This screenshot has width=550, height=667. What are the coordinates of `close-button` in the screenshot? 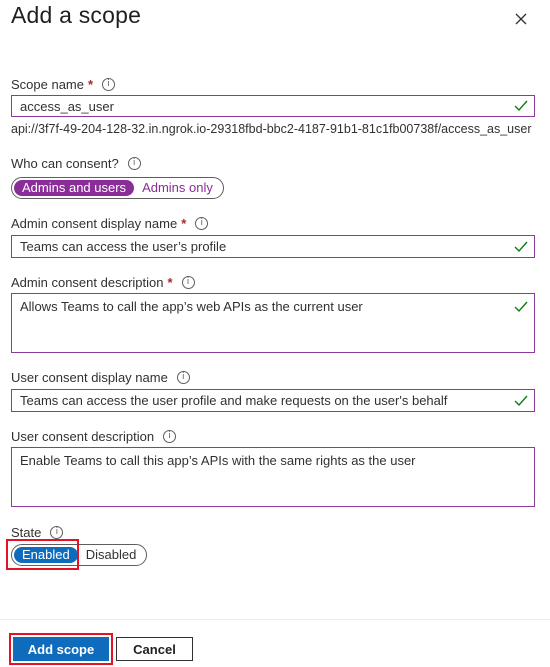 It's located at (521, 19).